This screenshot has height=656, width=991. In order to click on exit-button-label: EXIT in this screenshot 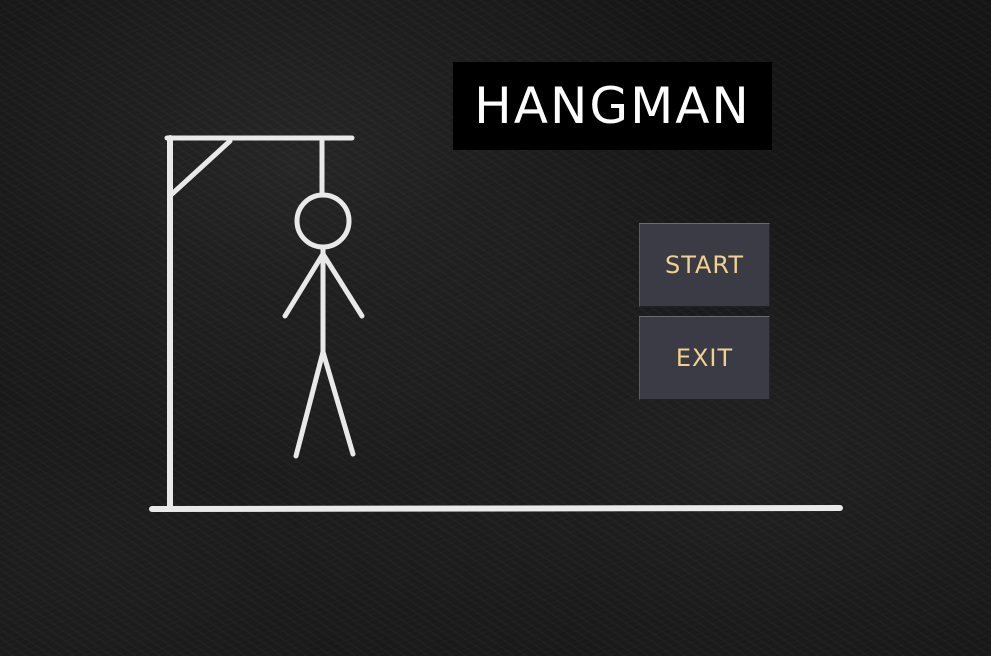, I will do `click(704, 358)`.